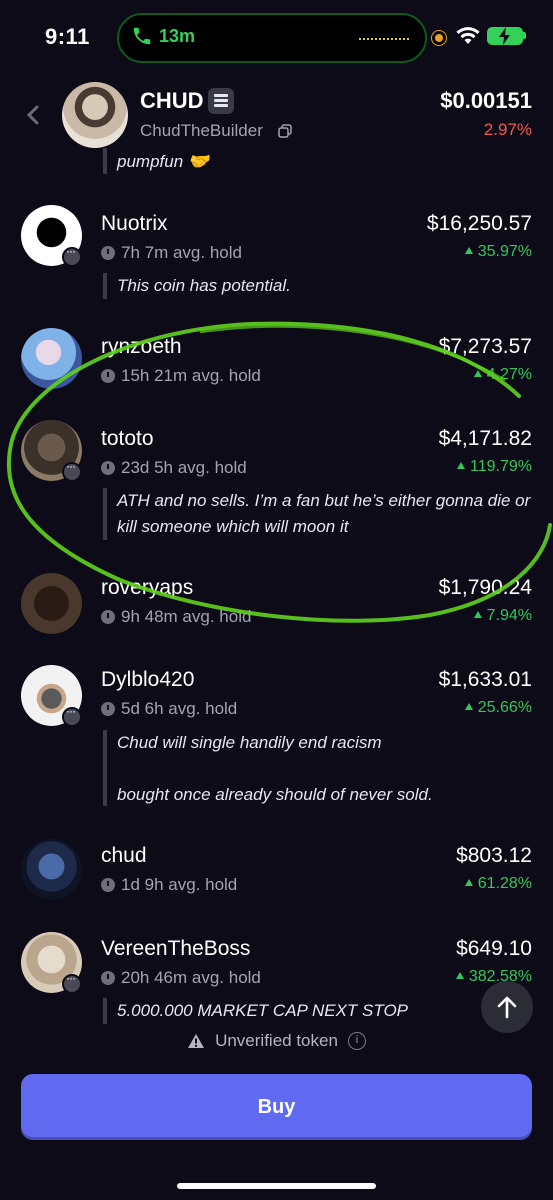  Describe the element at coordinates (33, 115) in the screenshot. I see `back-chevron-icon` at that location.